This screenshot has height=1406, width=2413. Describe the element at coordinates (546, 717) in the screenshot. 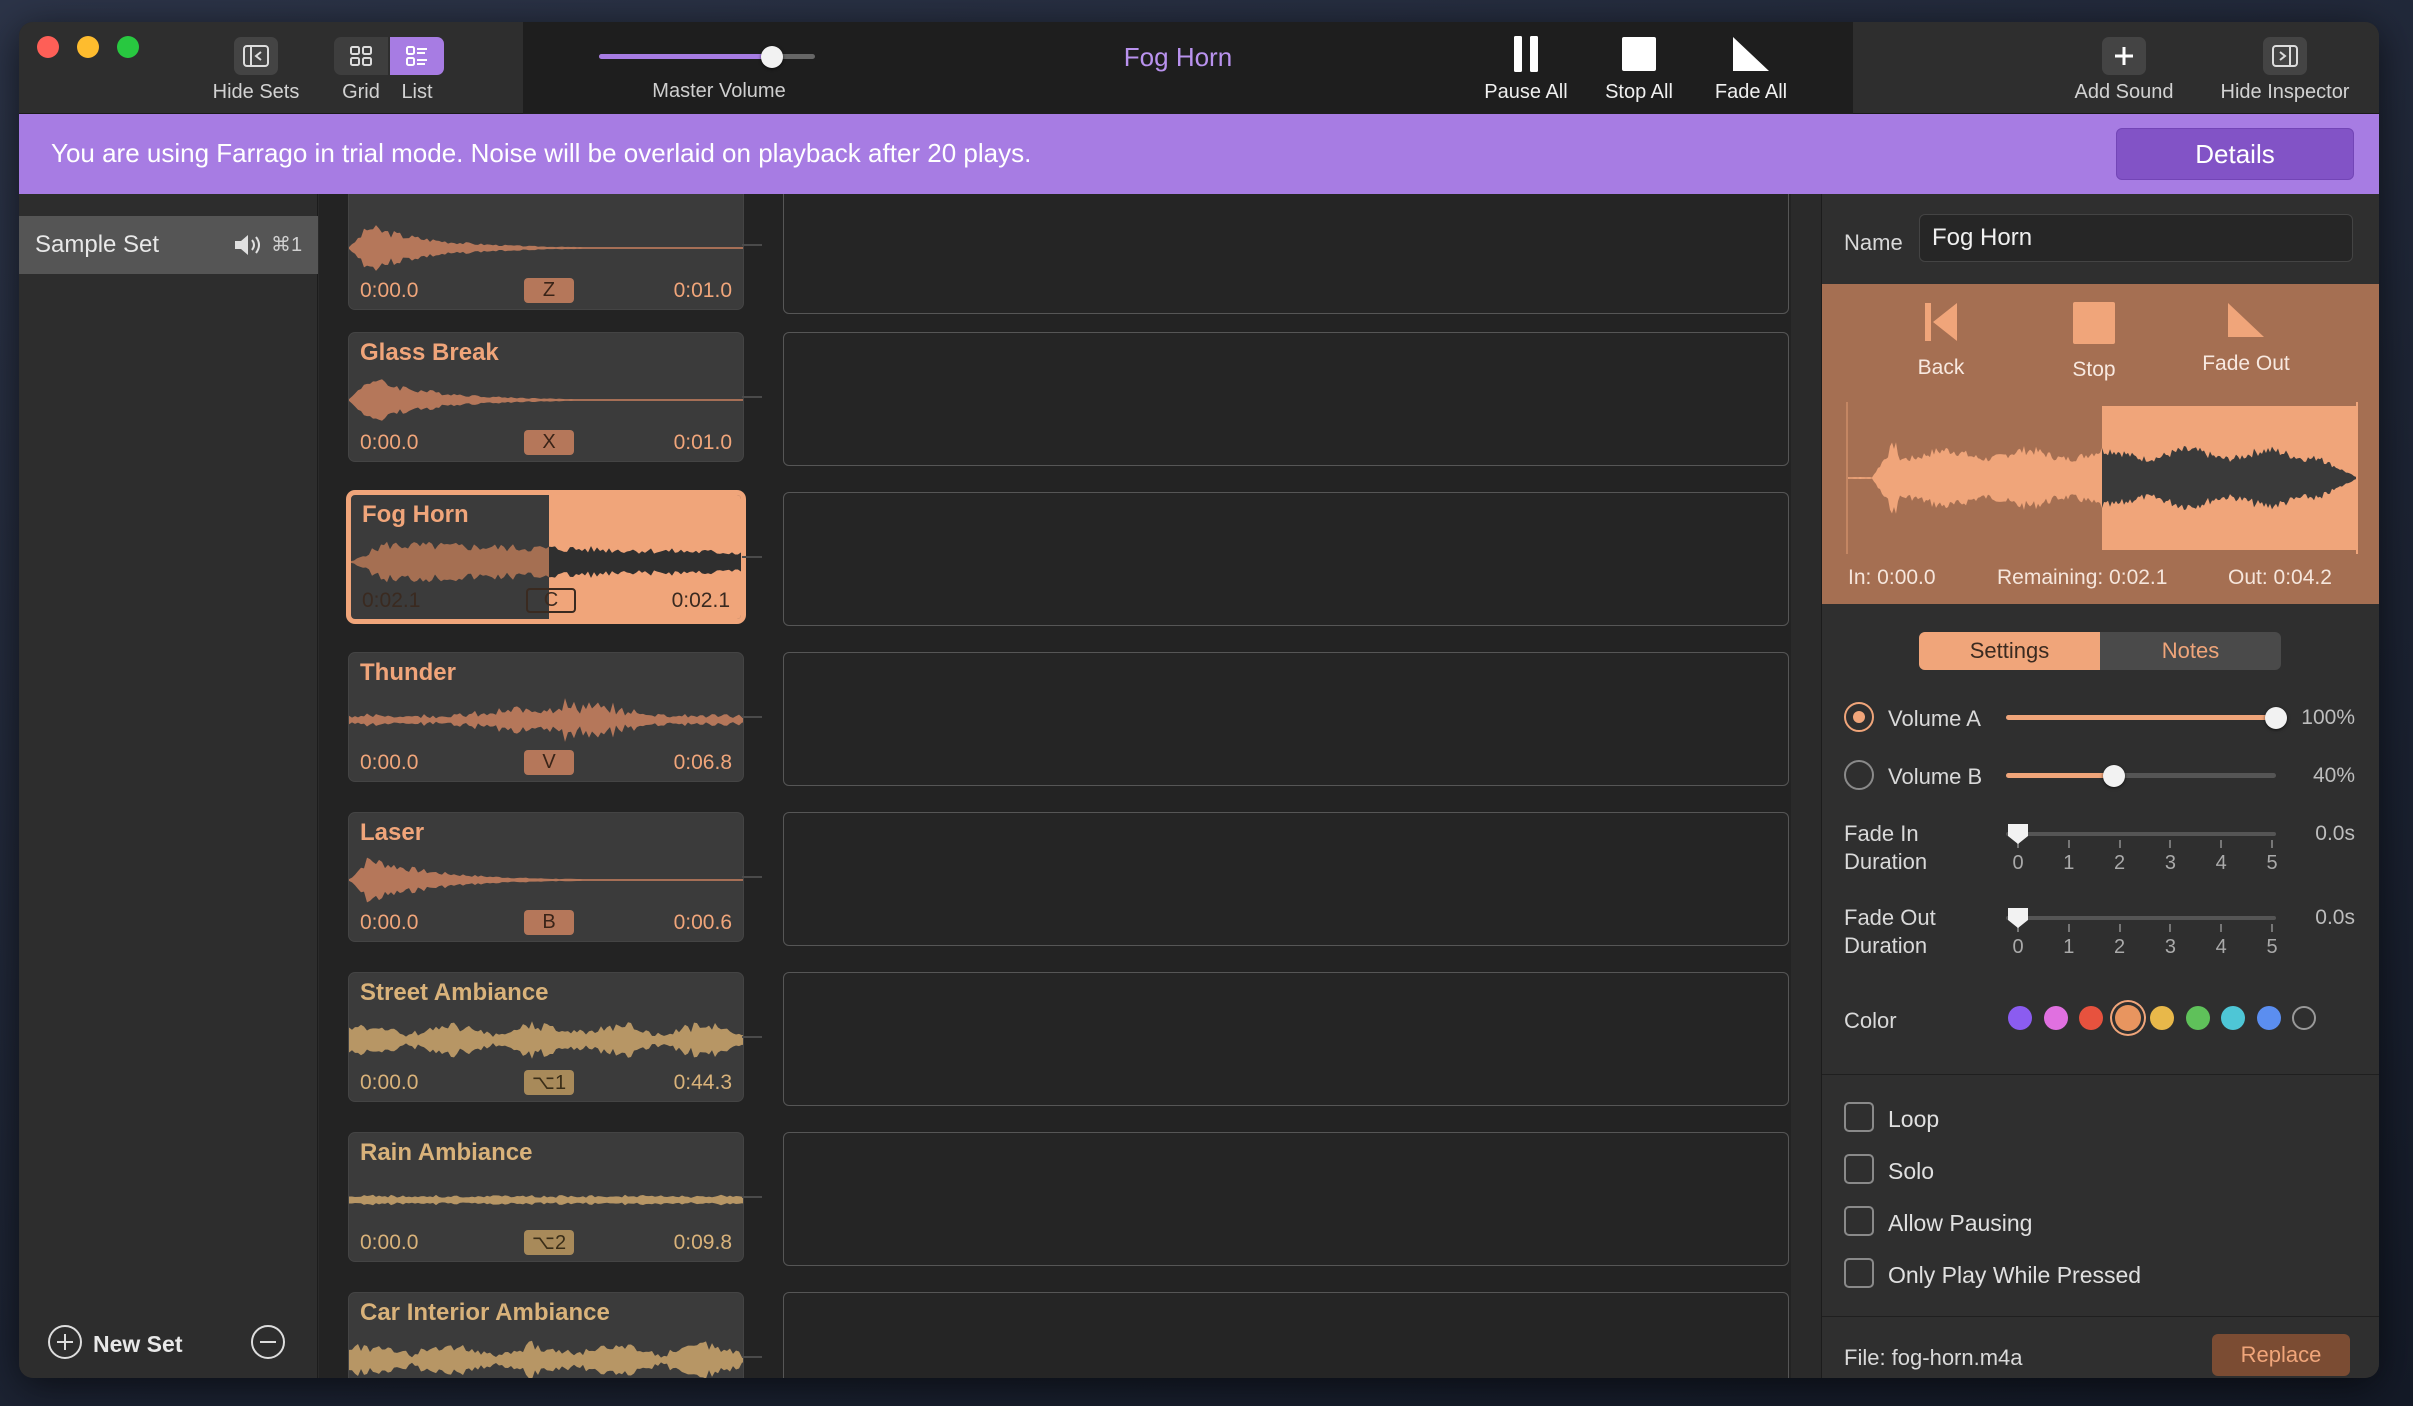

I see `sound-tile: Thunder 0:00.0 0:06.8 V` at that location.